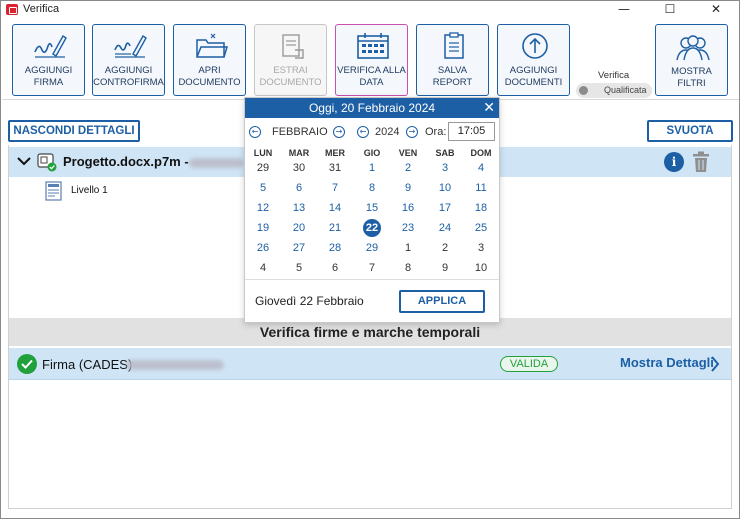 The image size is (740, 519). What do you see at coordinates (408, 228) in the screenshot?
I see `calendar-day: 23` at bounding box center [408, 228].